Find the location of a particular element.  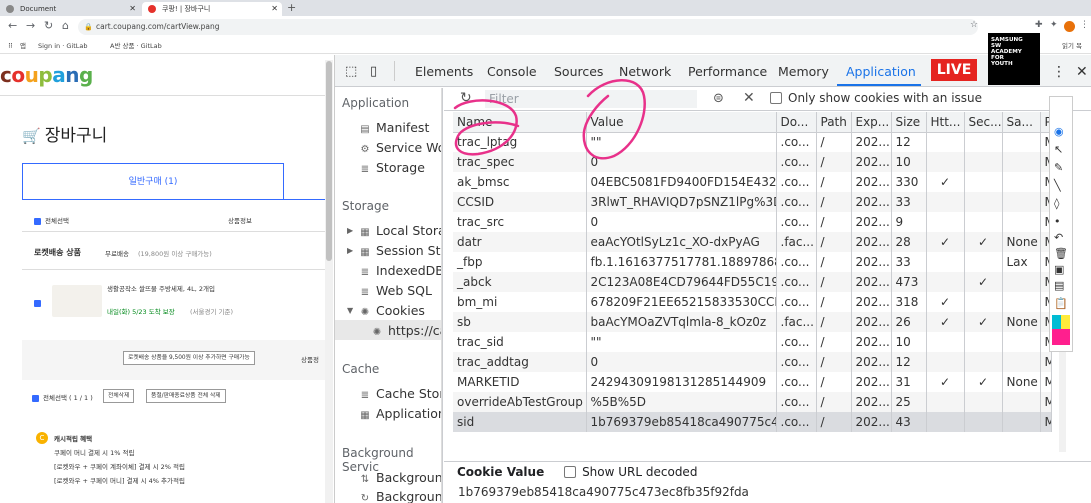

puzzle-icon: ✦ is located at coordinates (1054, 25).